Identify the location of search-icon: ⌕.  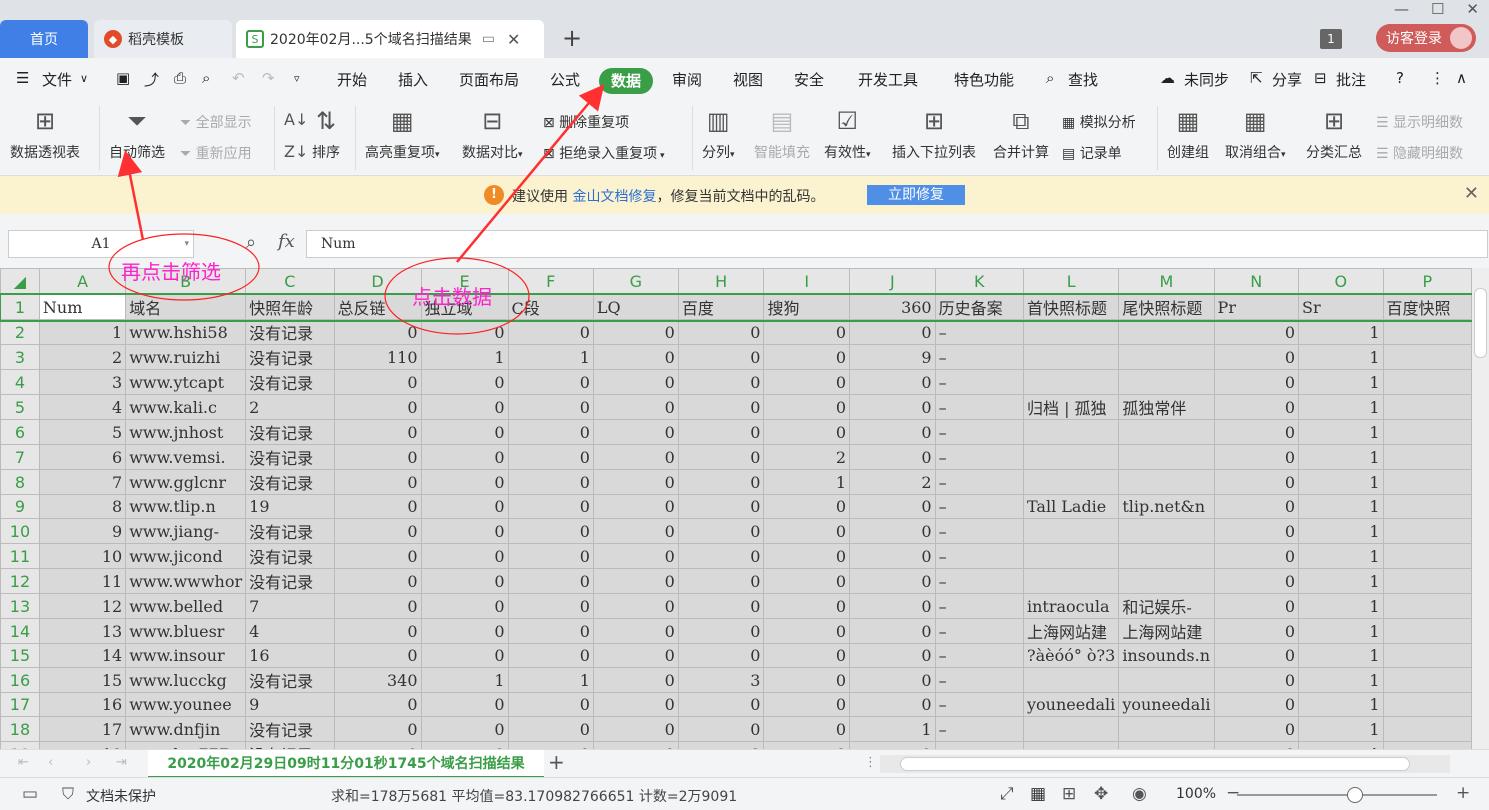
(1050, 78).